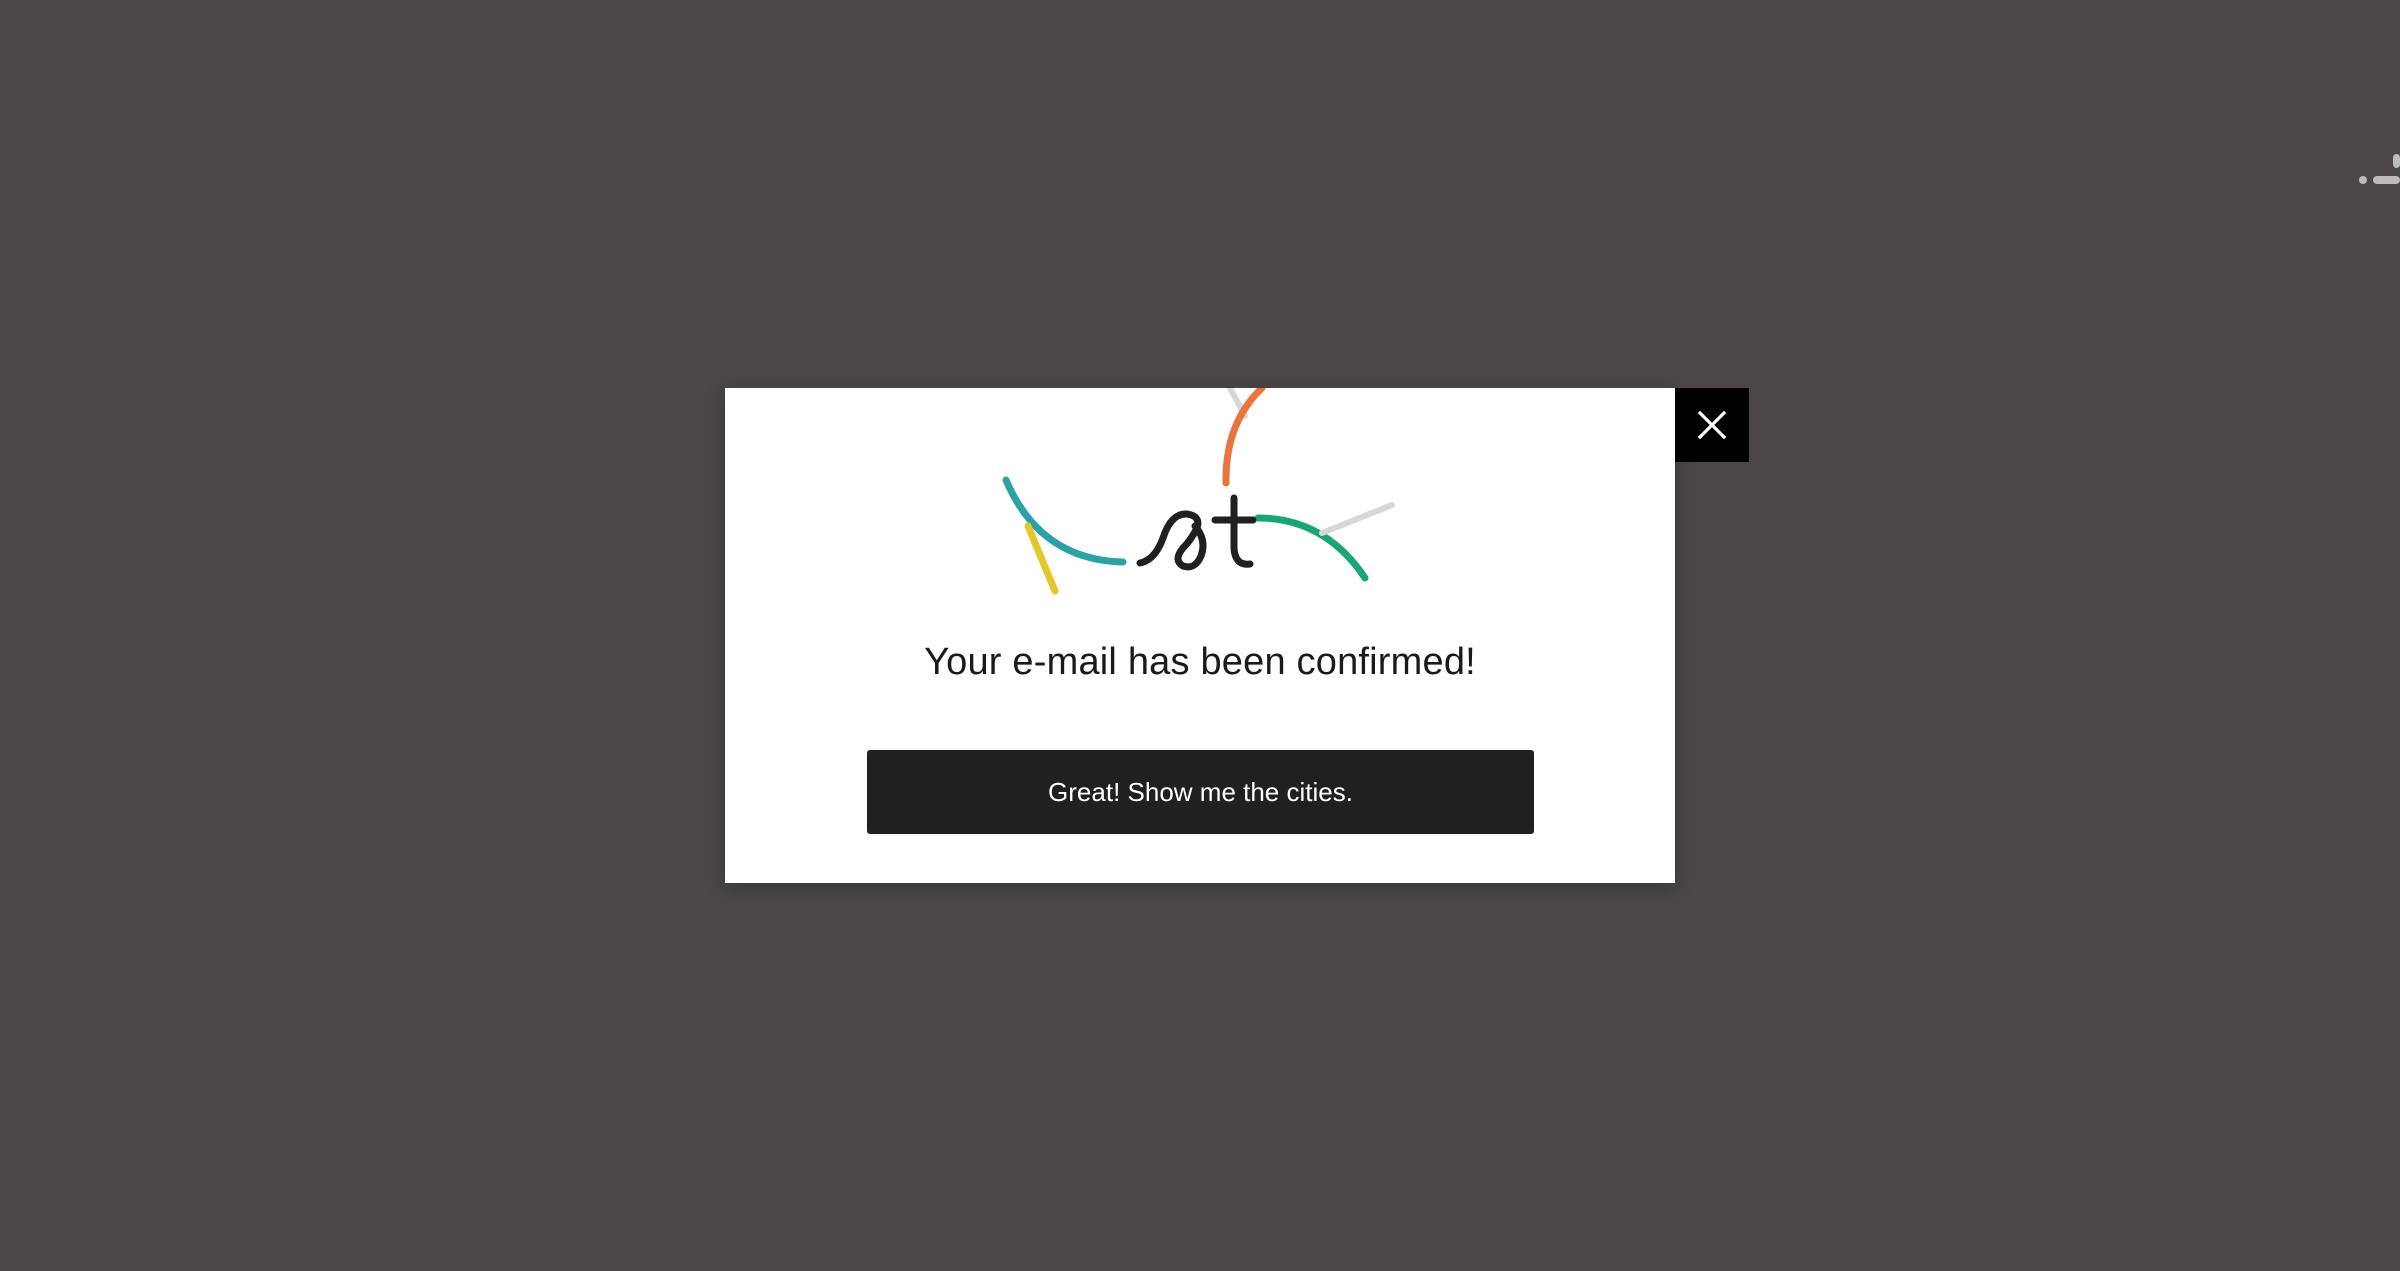 The width and height of the screenshot is (2400, 1271). I want to click on loading-spinner-icon, so click(2379, 169).